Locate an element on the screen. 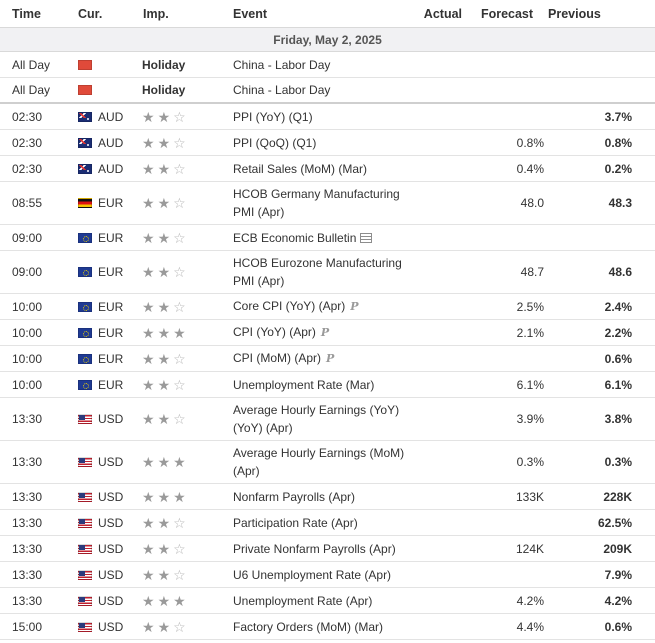  event-title-link: PPI (YoY) (Q1) is located at coordinates (273, 117).